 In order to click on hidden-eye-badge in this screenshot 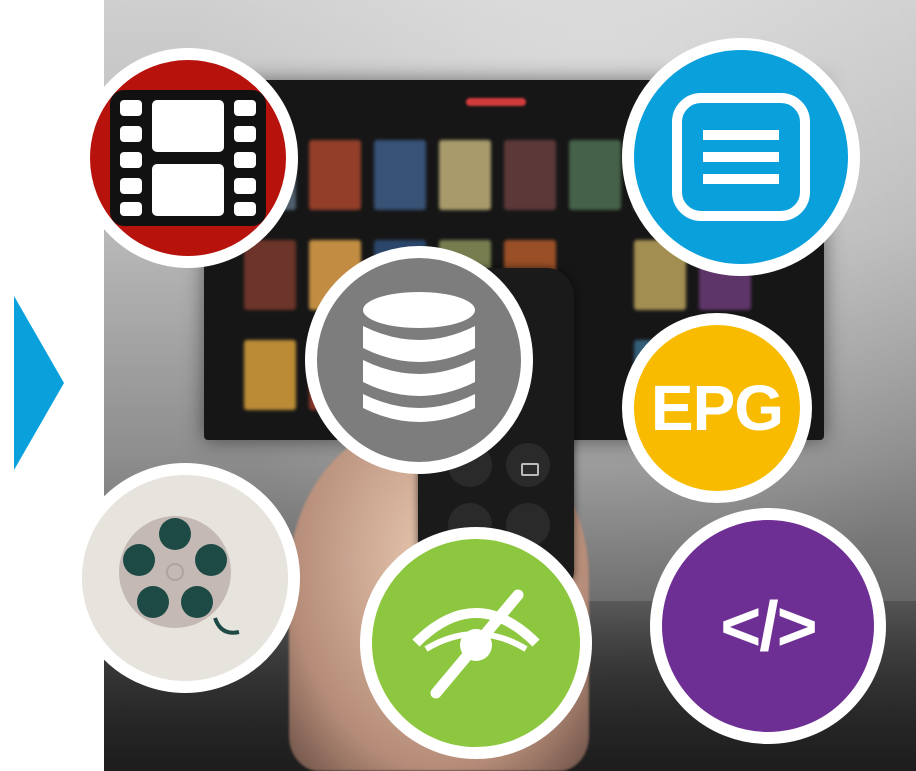, I will do `click(476, 643)`.